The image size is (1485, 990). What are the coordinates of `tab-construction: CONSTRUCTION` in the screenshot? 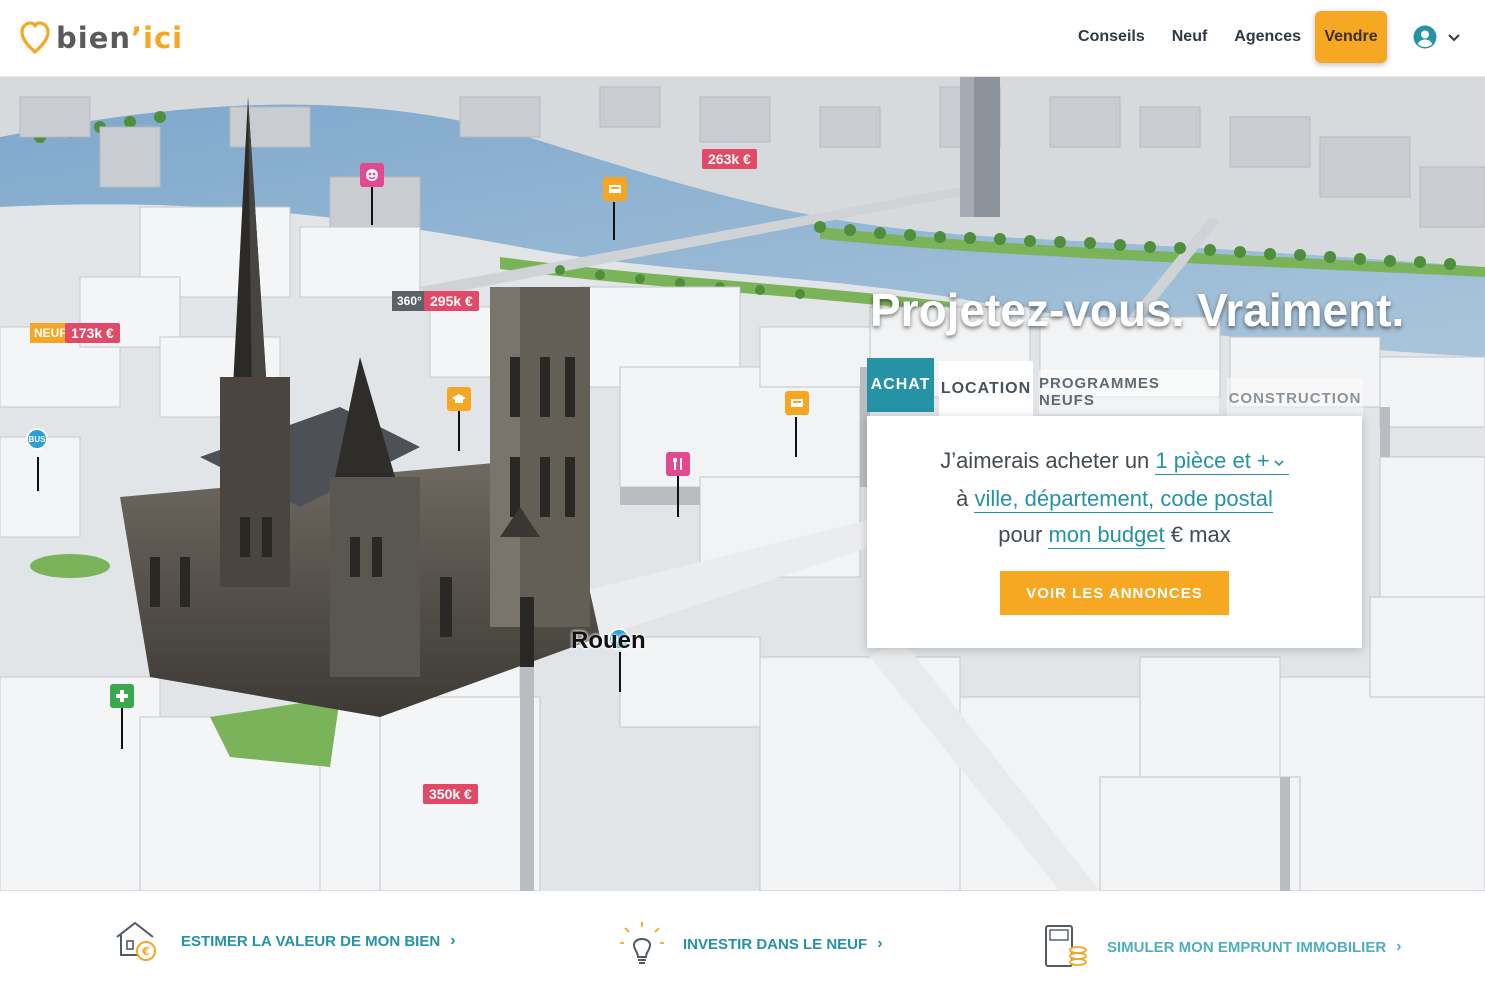 It's located at (1295, 398).